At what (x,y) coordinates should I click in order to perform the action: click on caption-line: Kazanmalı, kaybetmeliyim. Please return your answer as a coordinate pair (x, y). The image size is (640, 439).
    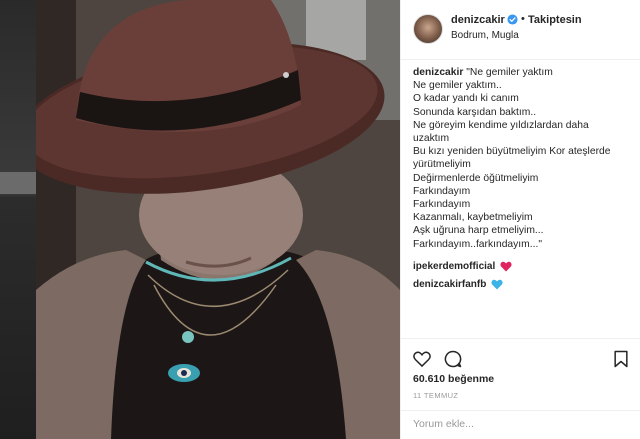
    Looking at the image, I should click on (473, 218).